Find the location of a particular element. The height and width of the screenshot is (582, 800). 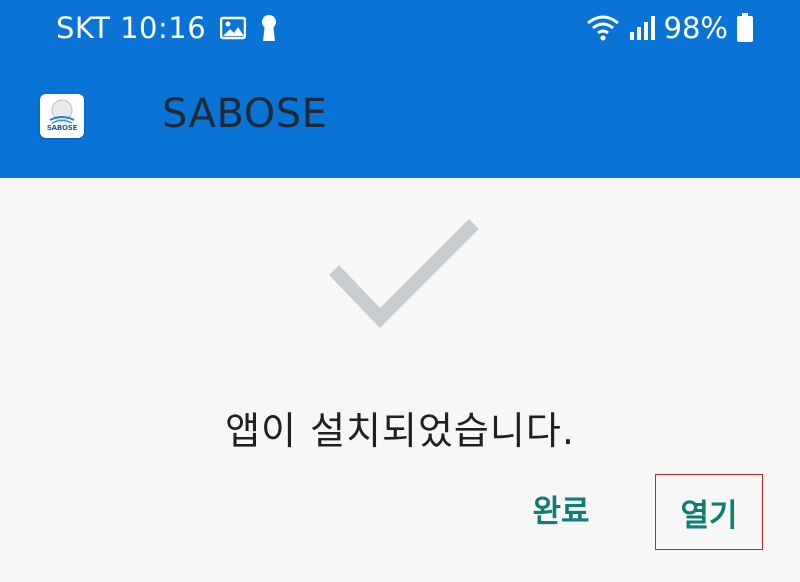

status-right: 98% is located at coordinates (670, 28).